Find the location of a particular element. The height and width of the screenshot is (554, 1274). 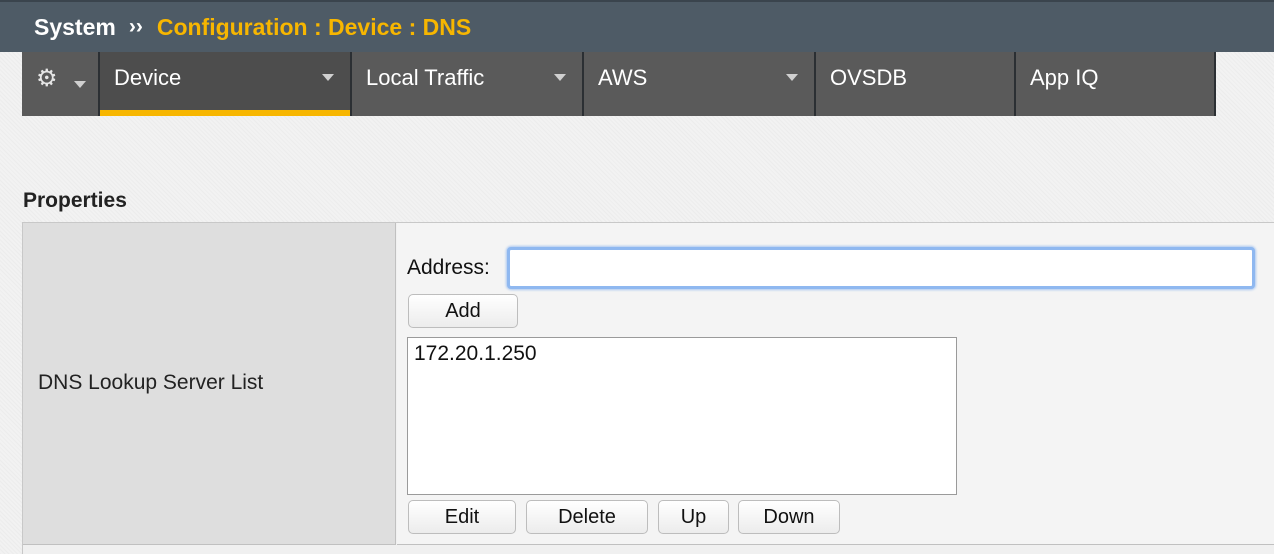

main-tab-bar: ⚙ Device Local Traffic AWS OVSDB App IQ is located at coordinates (619, 84).